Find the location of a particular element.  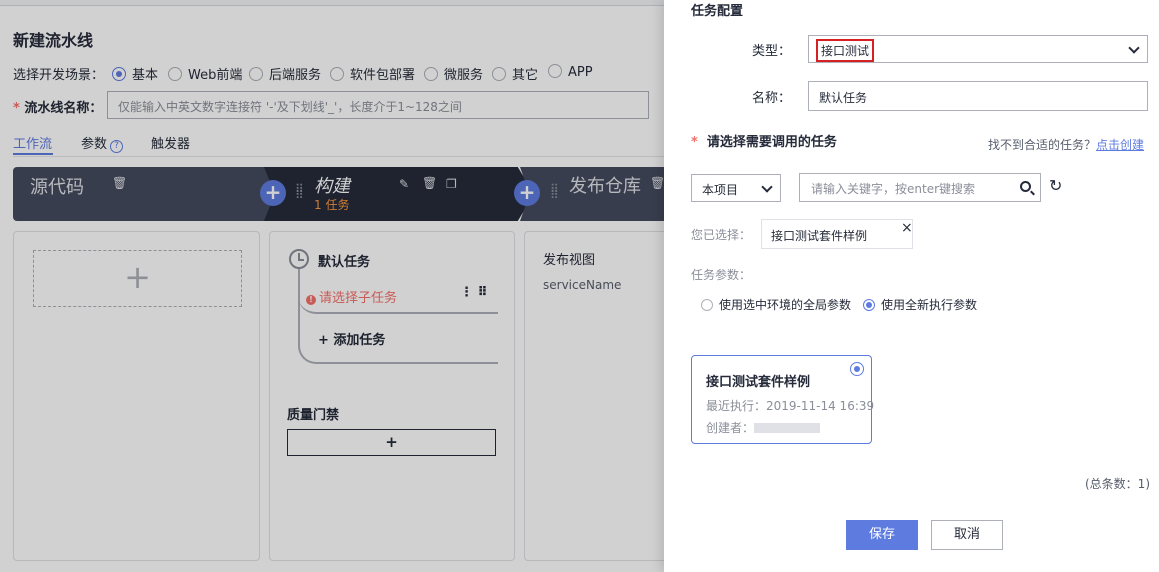

task-name-input: 默认任务 is located at coordinates (978, 96).